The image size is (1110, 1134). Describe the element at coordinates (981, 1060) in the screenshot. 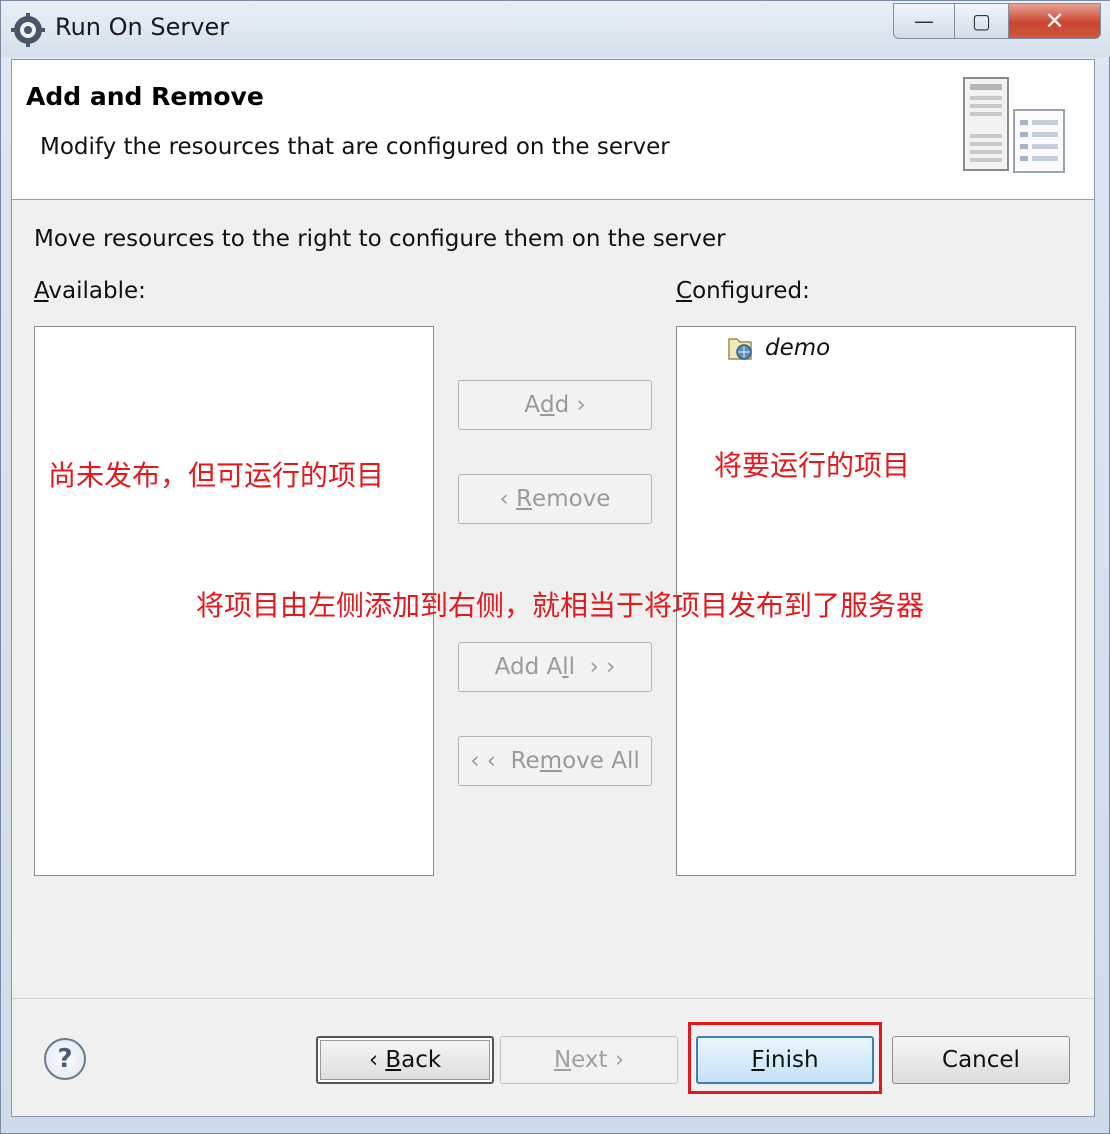

I see `cancel-button: Cancel` at that location.